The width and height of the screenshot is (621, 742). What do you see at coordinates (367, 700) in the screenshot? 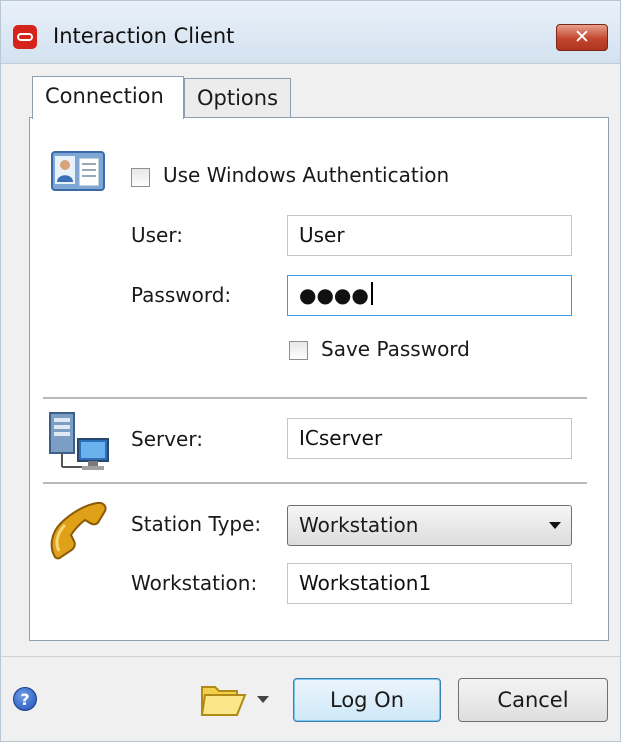
I see `log-on-button: Log On` at bounding box center [367, 700].